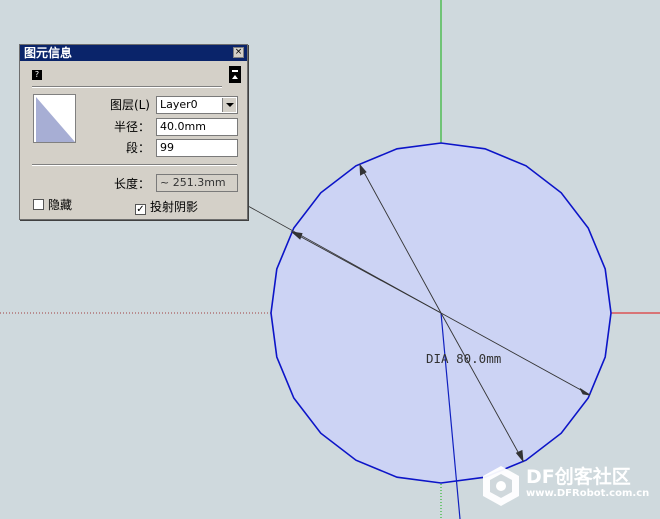 Image resolution: width=660 pixels, height=519 pixels. Describe the element at coordinates (127, 87) in the screenshot. I see `top-divider` at that location.